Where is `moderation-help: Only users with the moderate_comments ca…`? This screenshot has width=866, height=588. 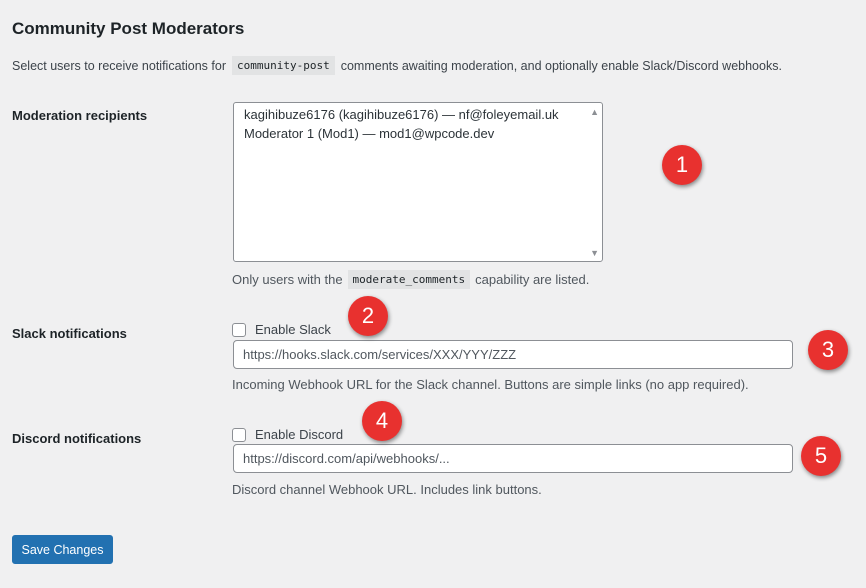 moderation-help: Only users with the moderate_comments ca… is located at coordinates (410, 279).